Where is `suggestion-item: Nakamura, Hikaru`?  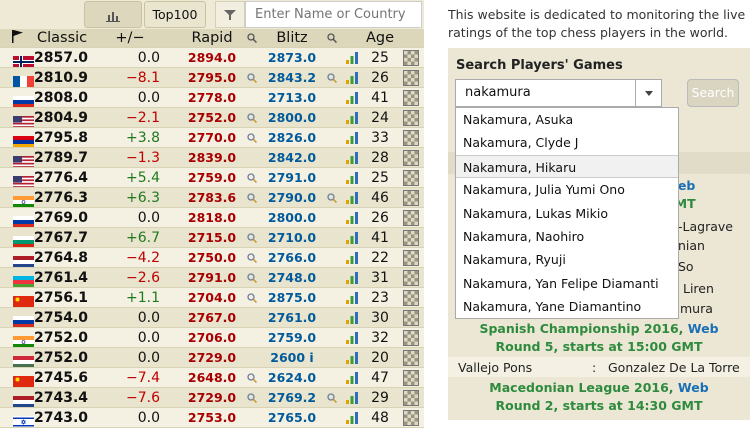
suggestion-item: Nakamura, Hikaru is located at coordinates (567, 166).